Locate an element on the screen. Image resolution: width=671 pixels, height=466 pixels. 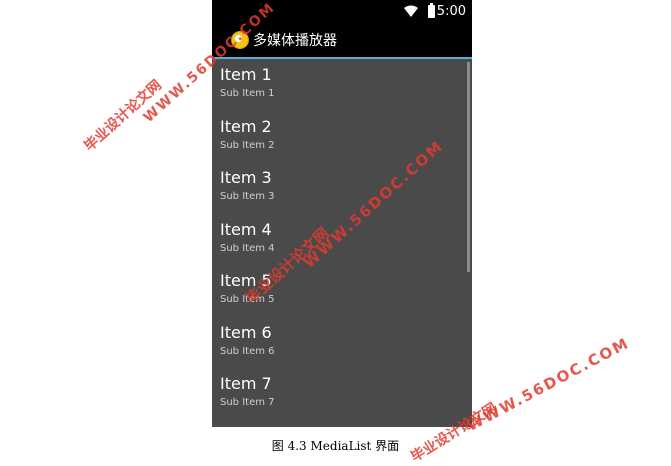
figure-caption: 图 4.3 MediaList 界面 is located at coordinates (335, 446).